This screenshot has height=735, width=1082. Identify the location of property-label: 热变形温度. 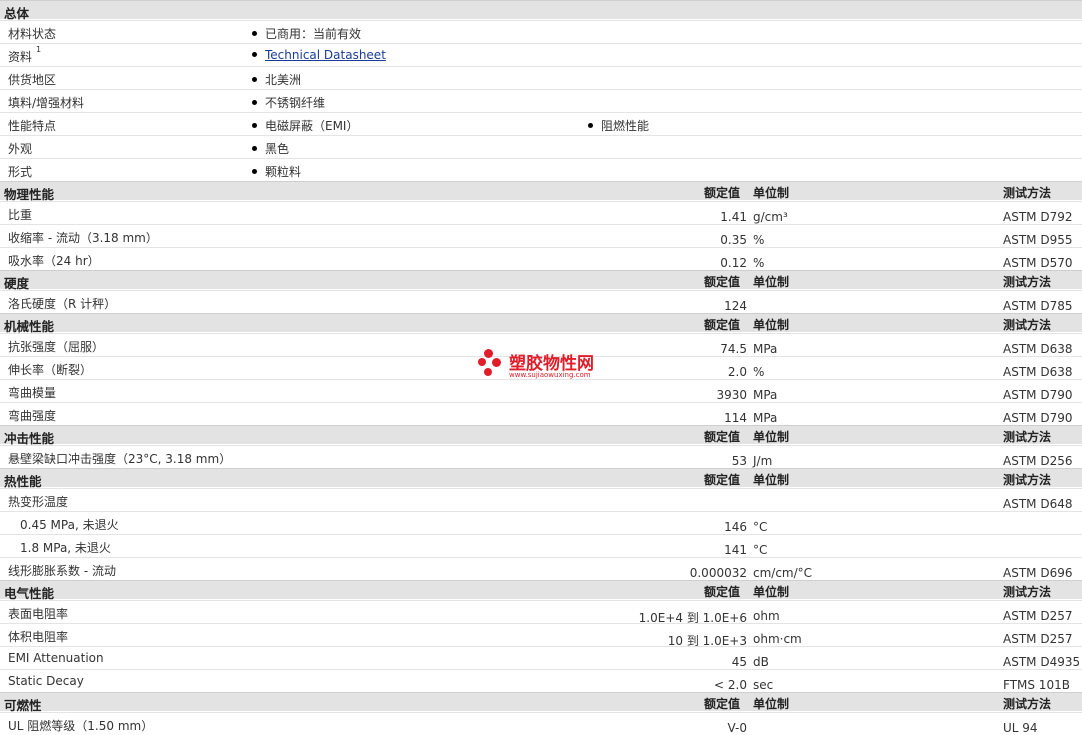
(38, 502).